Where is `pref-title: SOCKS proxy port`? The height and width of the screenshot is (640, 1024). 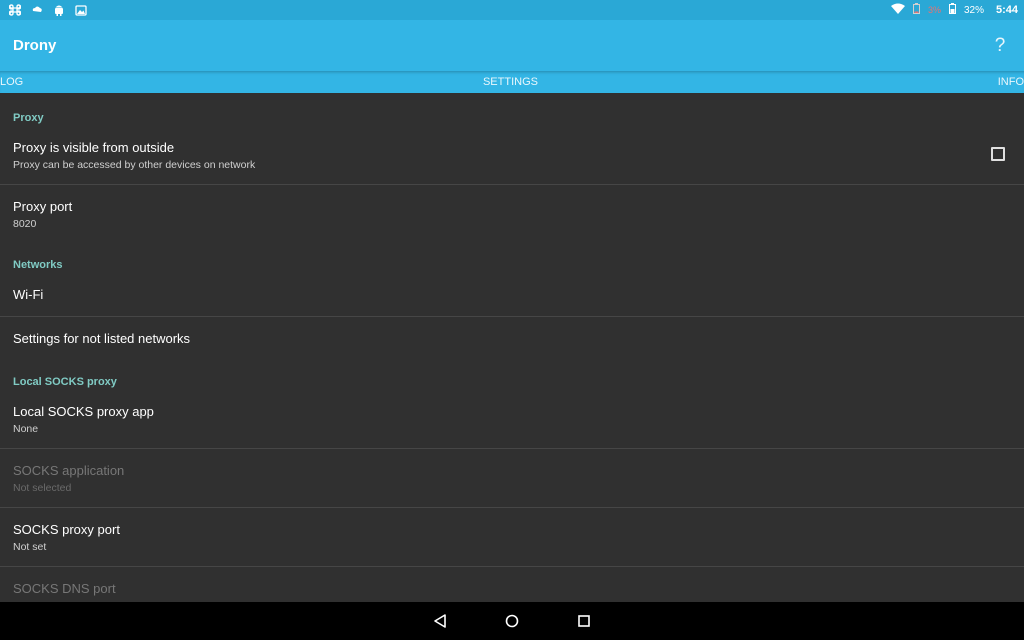
pref-title: SOCKS proxy port is located at coordinates (66, 529).